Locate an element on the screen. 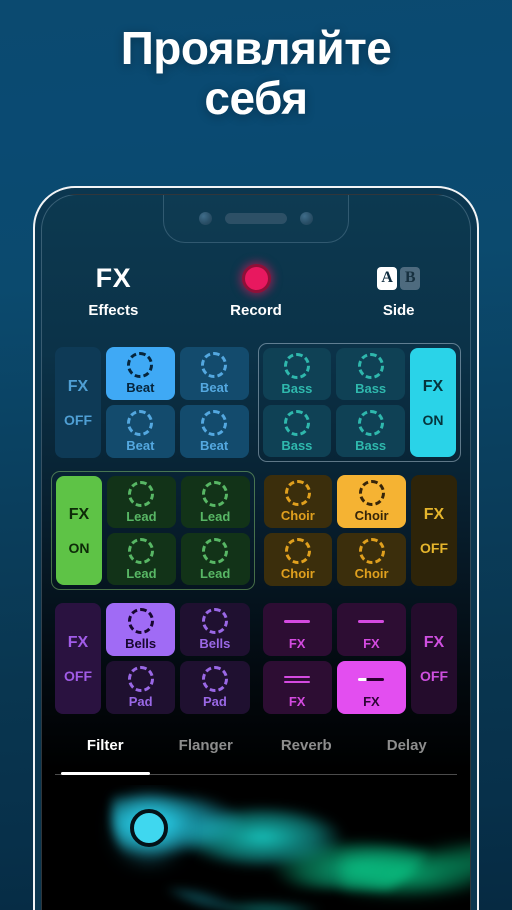 This screenshot has height=910, width=512. row-bells-fx-left-pads: Bells Bells Pad Pad is located at coordinates (178, 658).